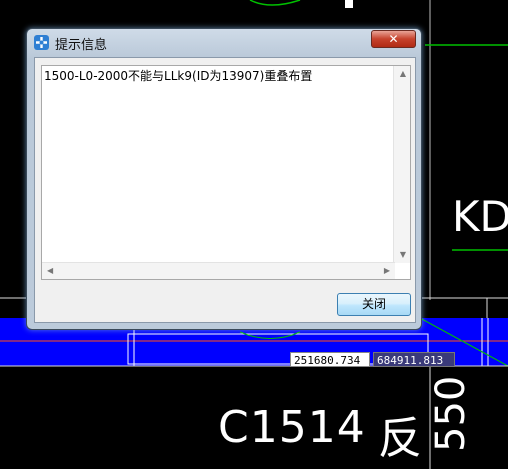 The image size is (508, 469). I want to click on scroll-down-icon: ▼, so click(403, 255).